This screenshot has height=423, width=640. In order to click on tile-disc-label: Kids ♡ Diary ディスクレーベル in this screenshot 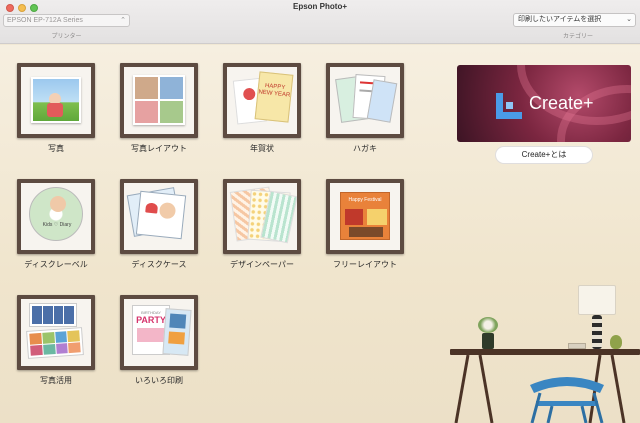, I will do `click(57, 224)`.